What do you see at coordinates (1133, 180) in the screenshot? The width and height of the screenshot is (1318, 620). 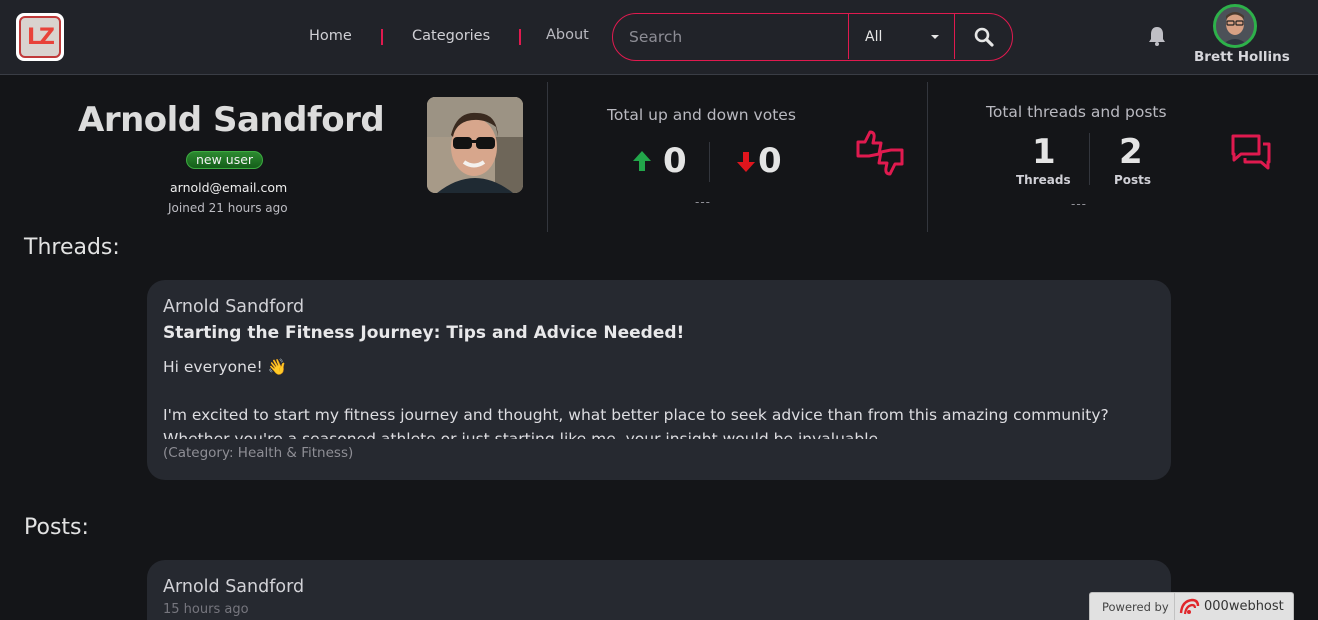 I see `posts-label: Posts` at bounding box center [1133, 180].